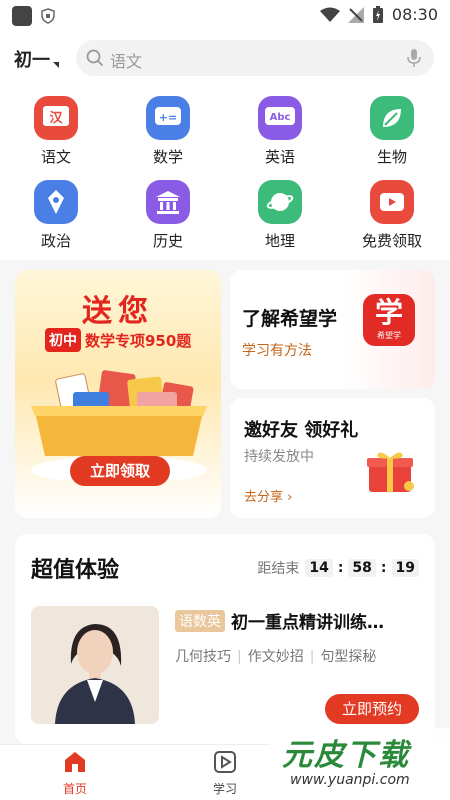 The width and height of the screenshot is (450, 800). I want to click on wifi-icon, so click(329, 14).